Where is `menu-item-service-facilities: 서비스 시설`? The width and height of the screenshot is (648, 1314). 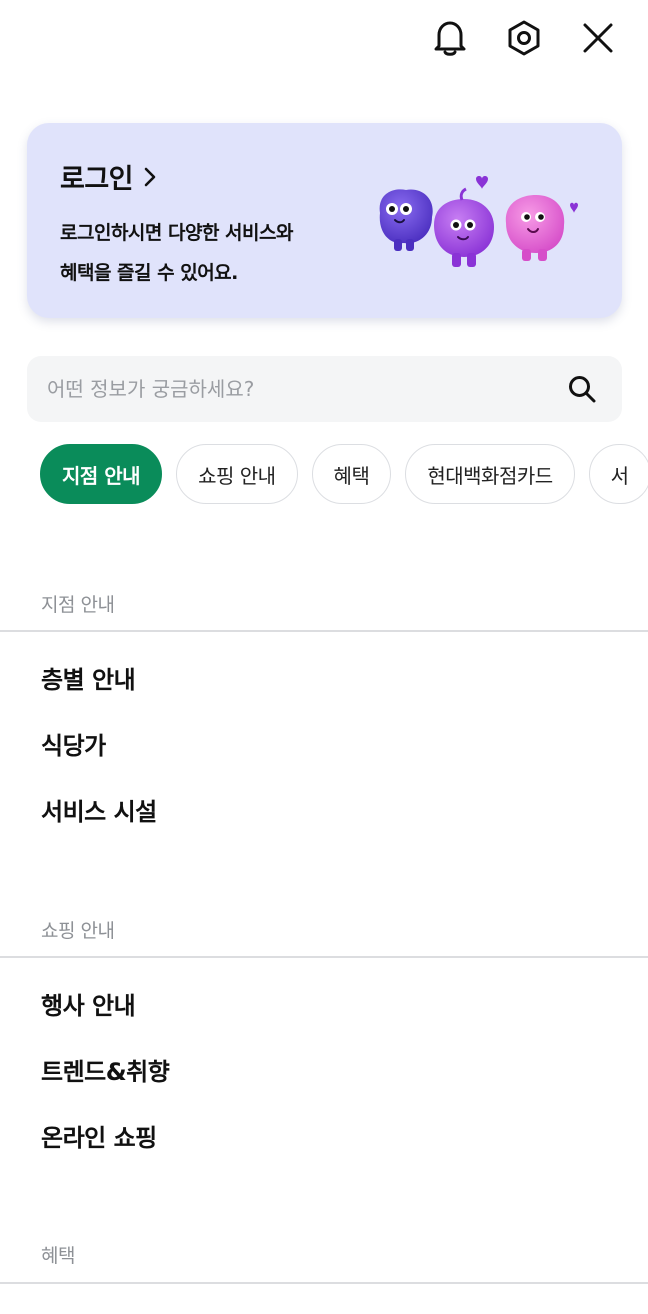 menu-item-service-facilities: 서비스 시설 is located at coordinates (99, 809).